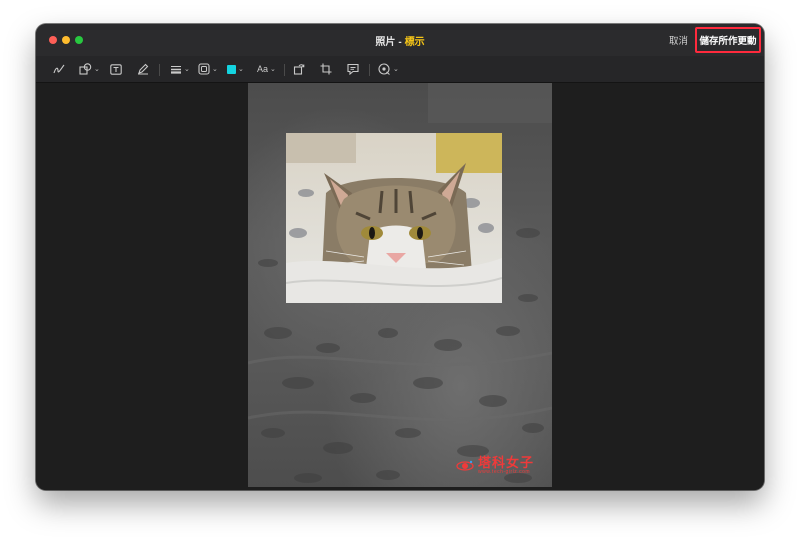 Image resolution: width=800 pixels, height=537 pixels. I want to click on watermark-subtitle: www.tech-girlz.com, so click(504, 472).